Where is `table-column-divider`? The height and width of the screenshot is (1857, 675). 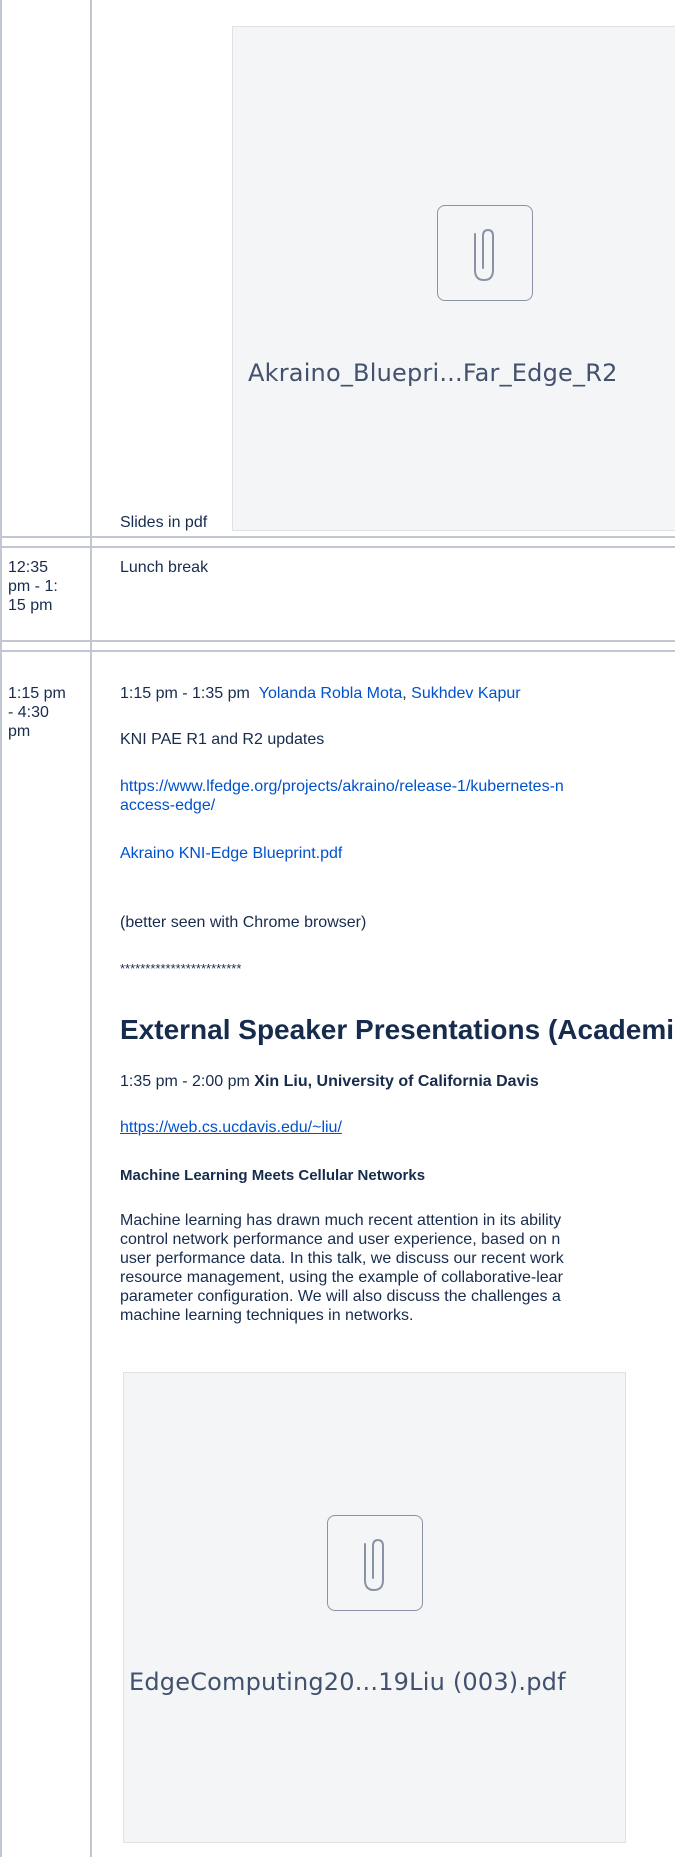
table-column-divider is located at coordinates (91, 928).